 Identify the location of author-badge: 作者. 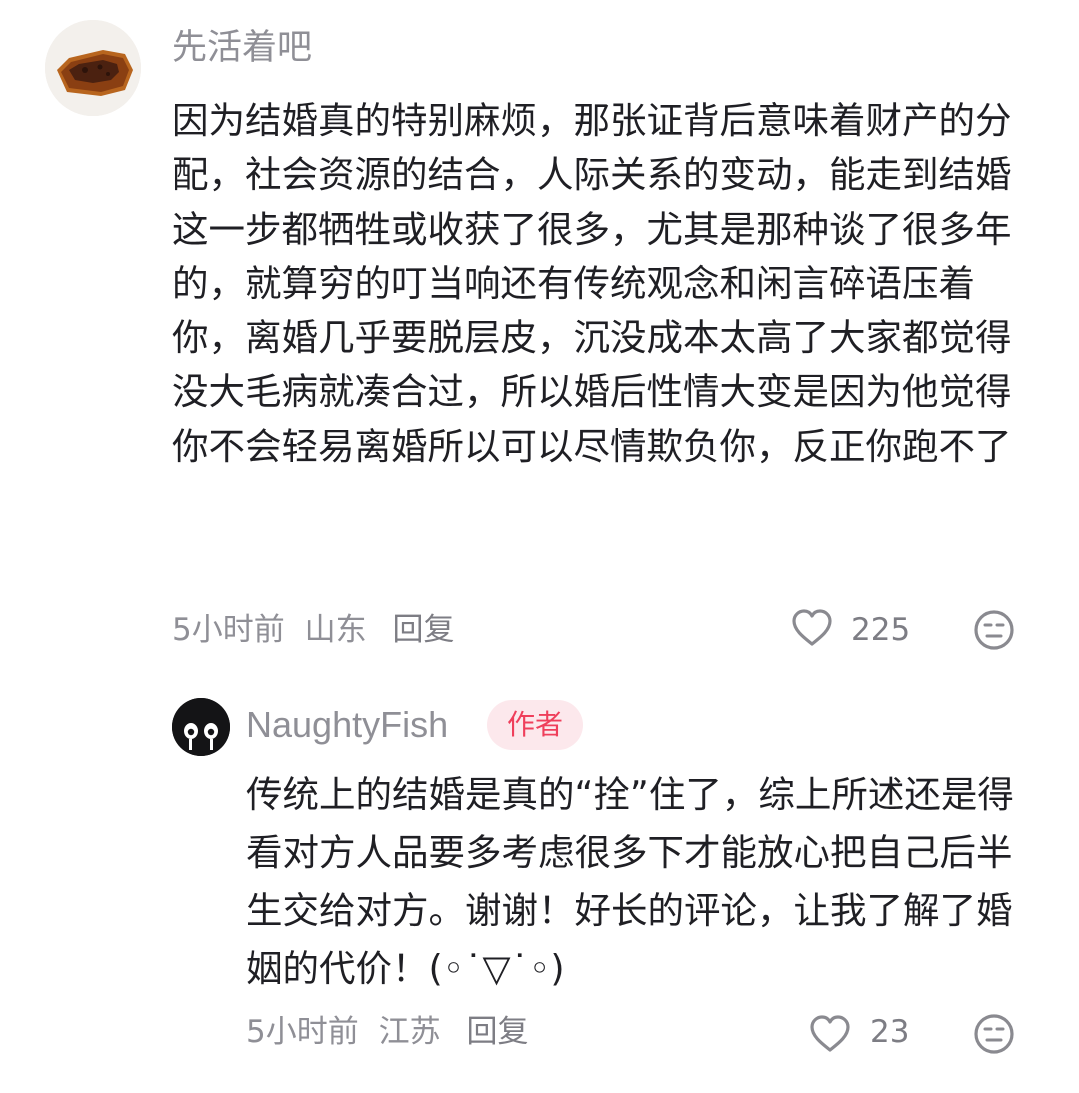
(535, 725).